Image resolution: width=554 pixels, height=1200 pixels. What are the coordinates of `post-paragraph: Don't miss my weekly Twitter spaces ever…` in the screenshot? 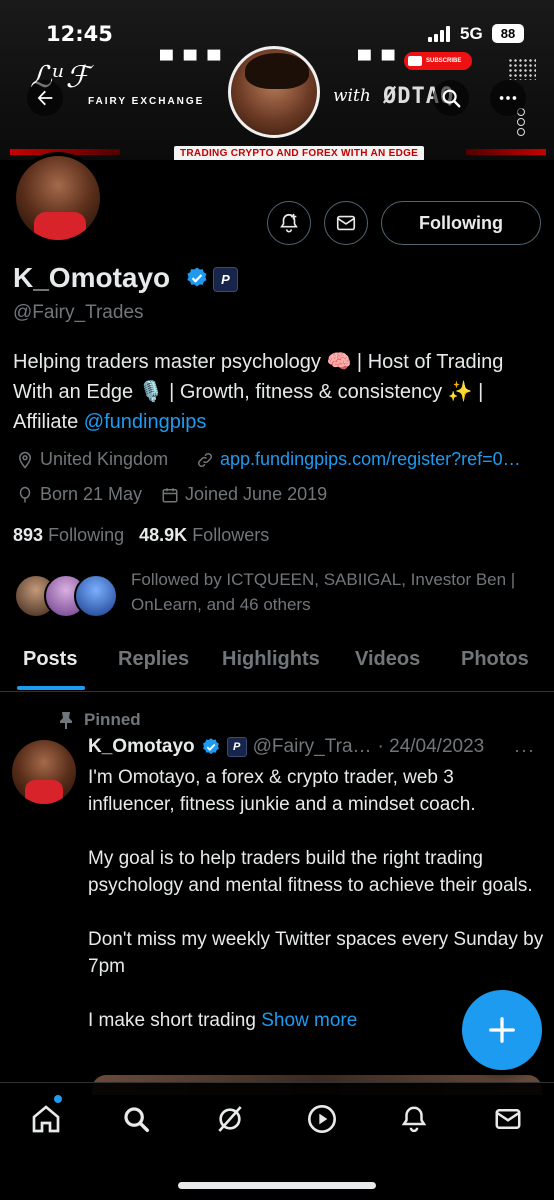 It's located at (316, 953).